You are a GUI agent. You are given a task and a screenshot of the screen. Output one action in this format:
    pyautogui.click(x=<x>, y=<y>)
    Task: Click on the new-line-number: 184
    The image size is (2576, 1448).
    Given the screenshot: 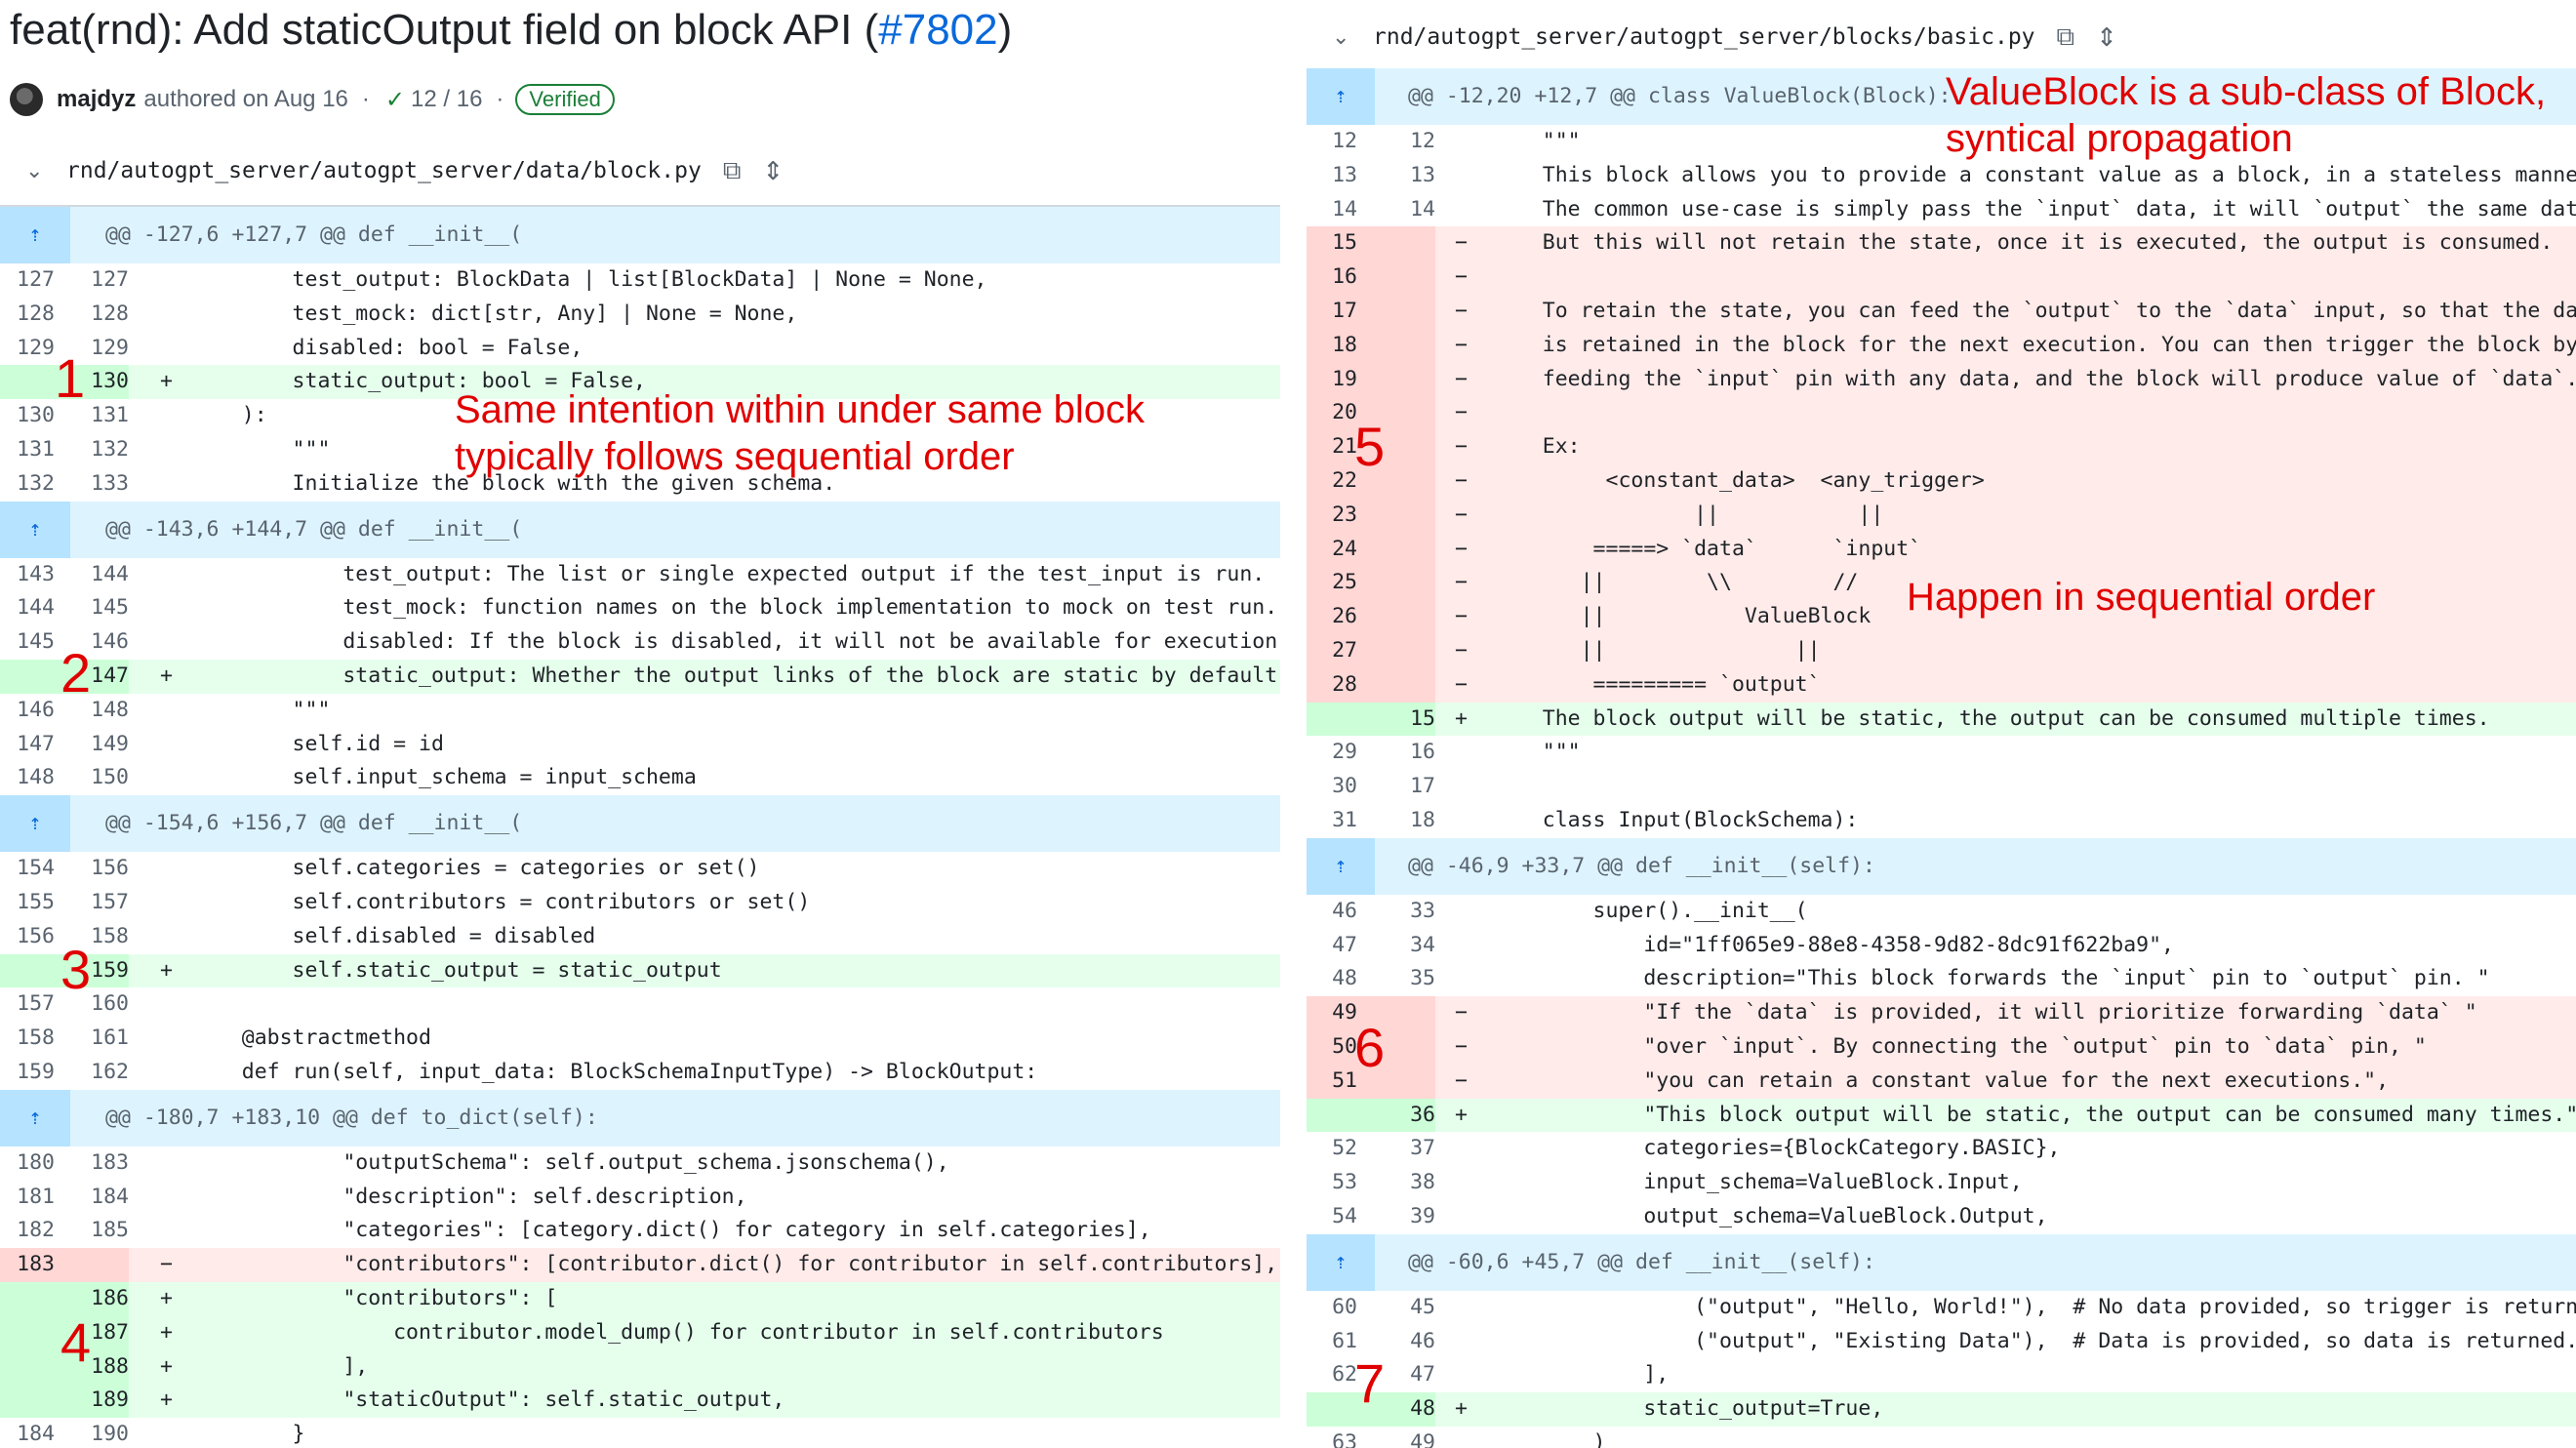 What is the action you would take?
    pyautogui.click(x=92, y=1198)
    